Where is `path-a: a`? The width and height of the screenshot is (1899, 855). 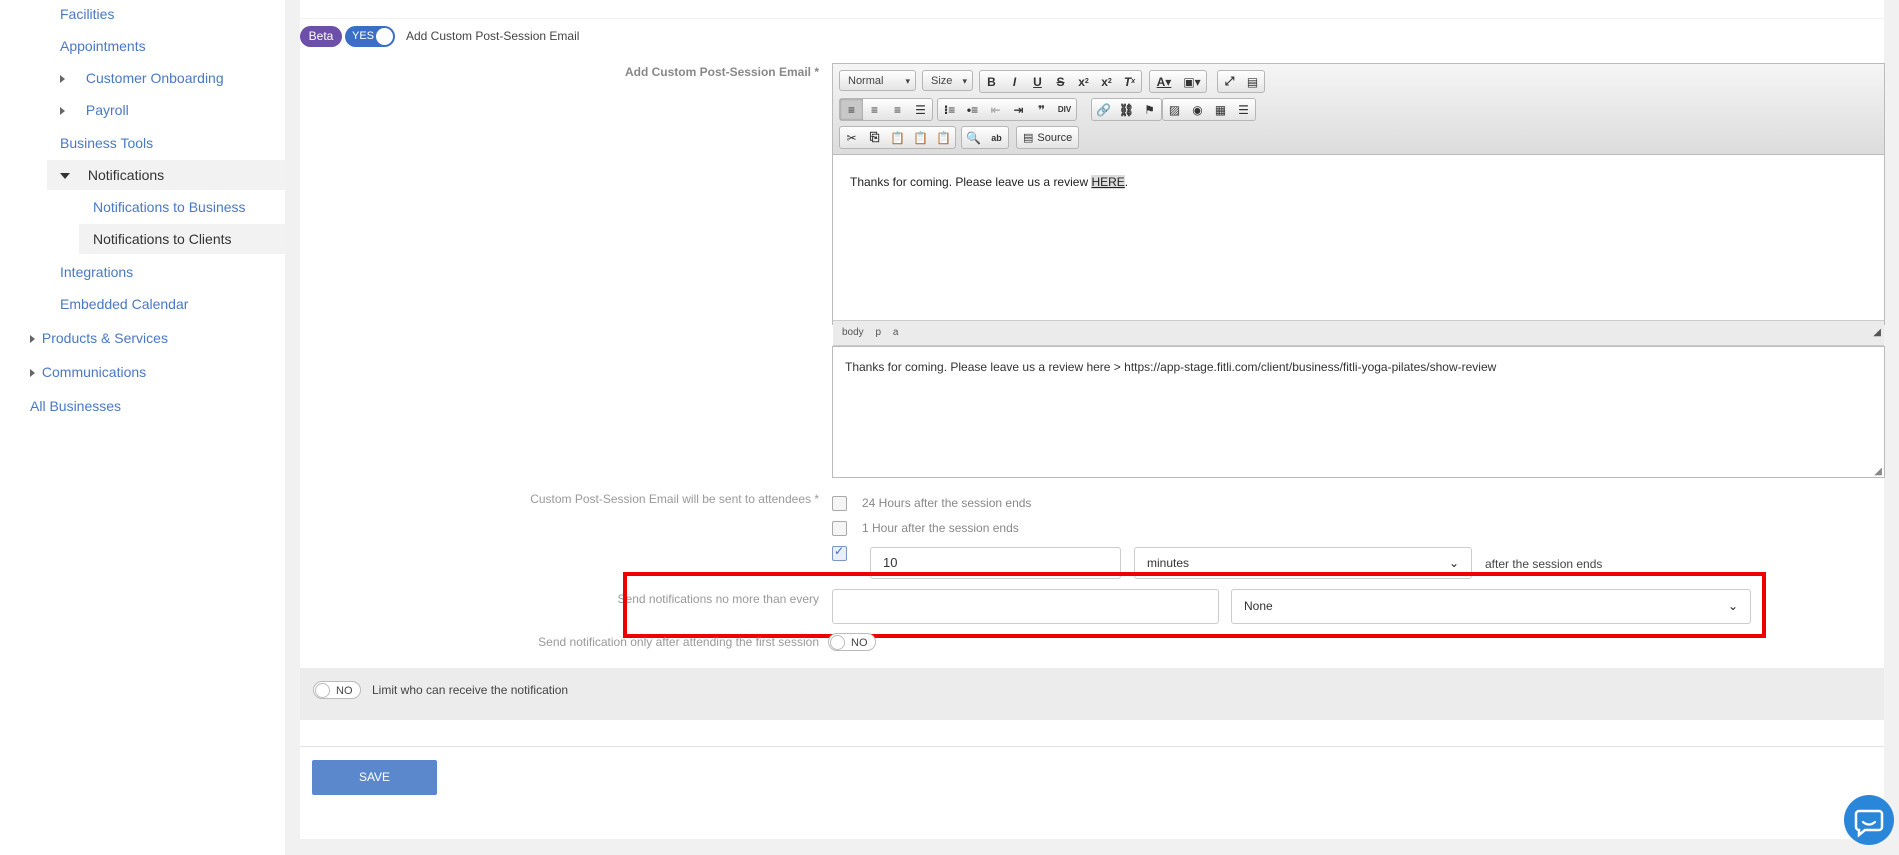
path-a: a is located at coordinates (896, 332).